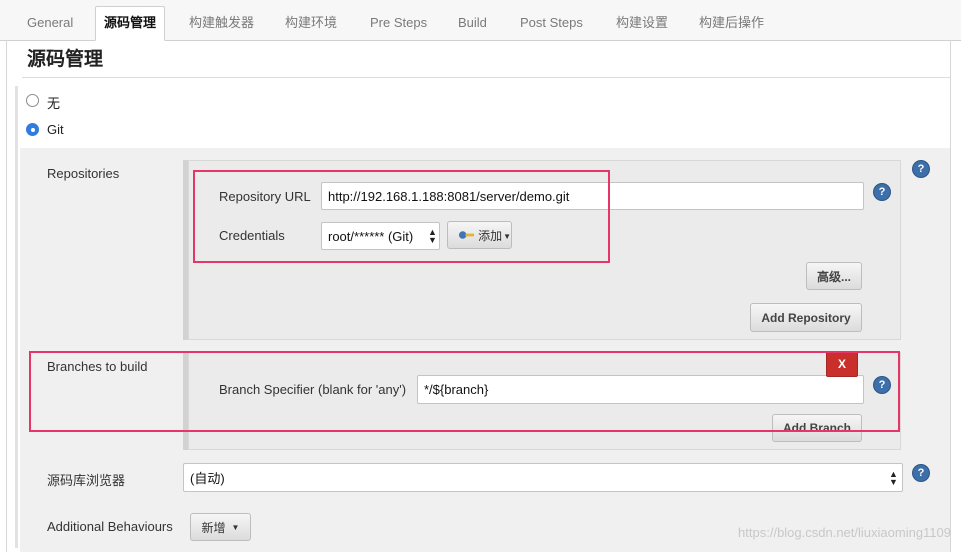  I want to click on repository-browser-select: (自动), so click(543, 477).